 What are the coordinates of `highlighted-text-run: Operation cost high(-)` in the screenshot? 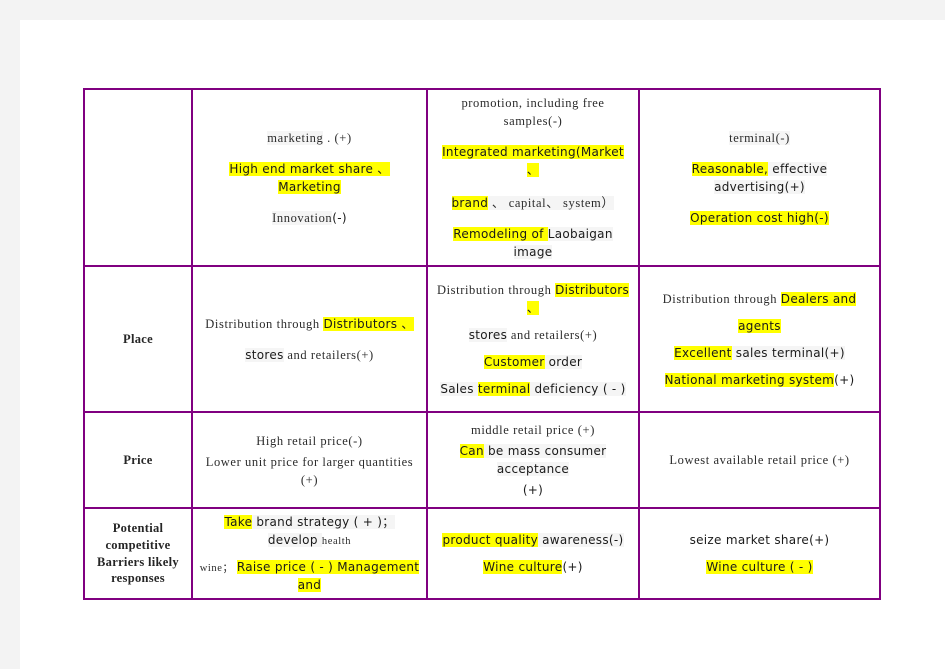 It's located at (759, 217).